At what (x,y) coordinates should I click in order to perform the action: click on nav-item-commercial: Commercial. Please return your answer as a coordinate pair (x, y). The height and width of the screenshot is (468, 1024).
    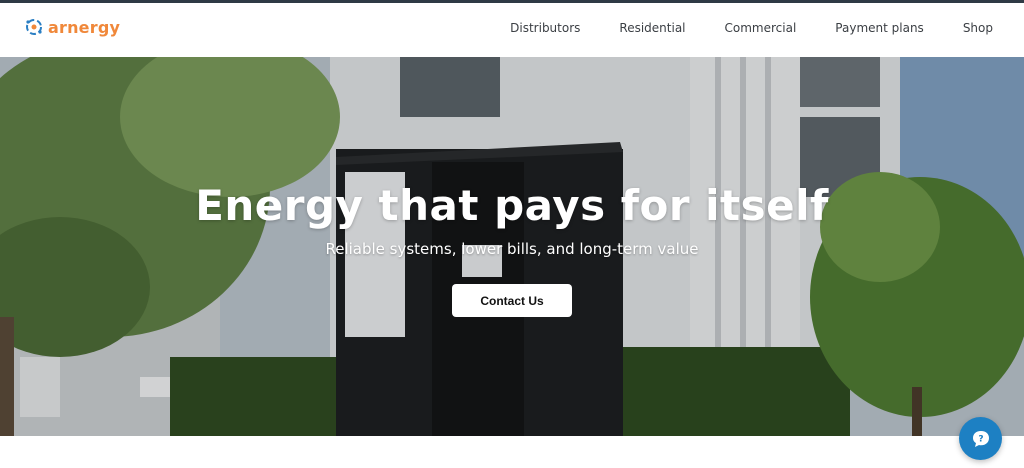
    Looking at the image, I should click on (761, 28).